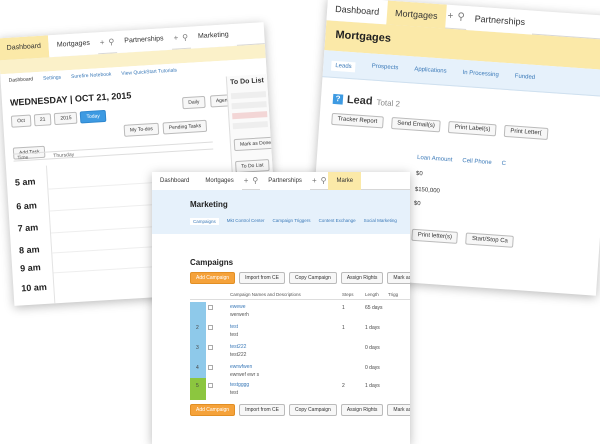  Describe the element at coordinates (345, 181) in the screenshot. I see `tab-marketing: Marke` at that location.